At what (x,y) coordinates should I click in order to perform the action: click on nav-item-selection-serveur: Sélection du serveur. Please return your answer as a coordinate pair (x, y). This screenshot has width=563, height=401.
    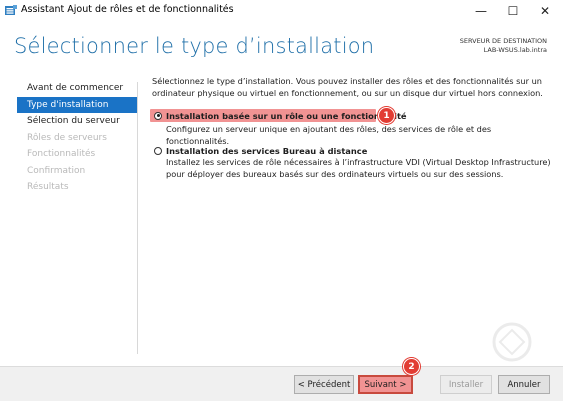
    Looking at the image, I should click on (77, 121).